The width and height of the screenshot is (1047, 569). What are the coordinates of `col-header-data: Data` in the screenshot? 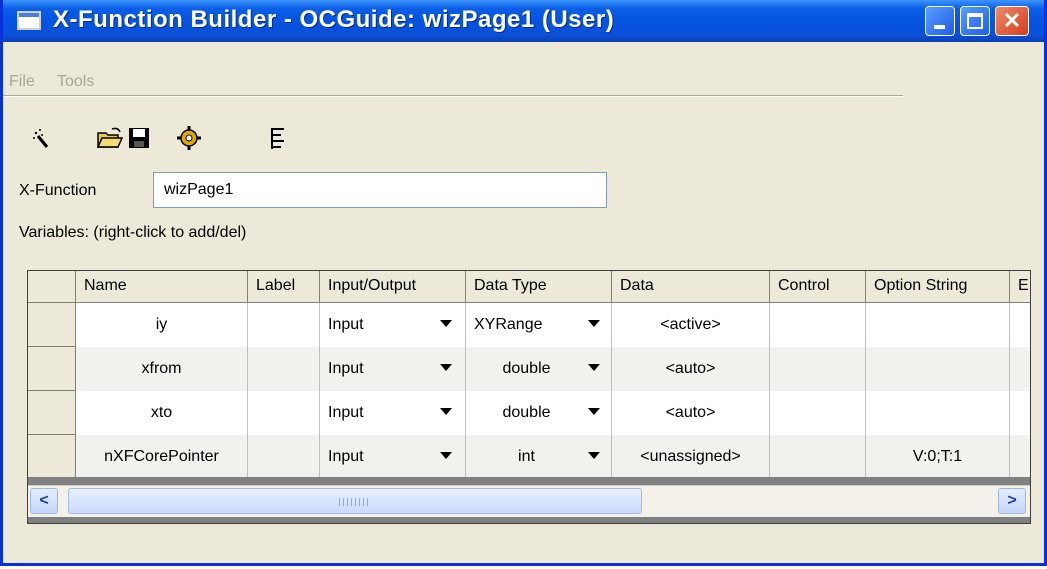 It's located at (691, 287).